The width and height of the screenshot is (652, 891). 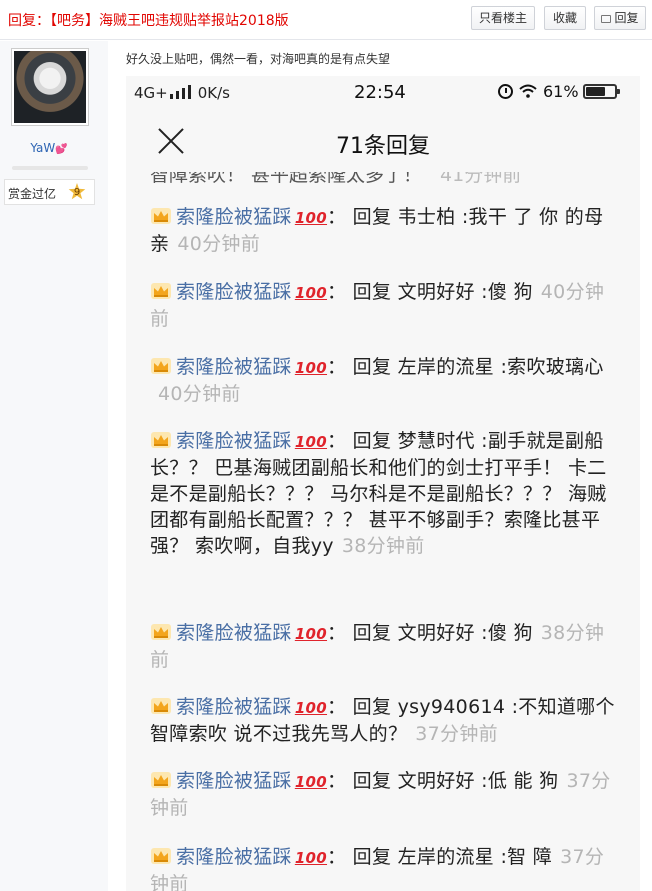 What do you see at coordinates (380, 92) in the screenshot?
I see `status-time: 22:54` at bounding box center [380, 92].